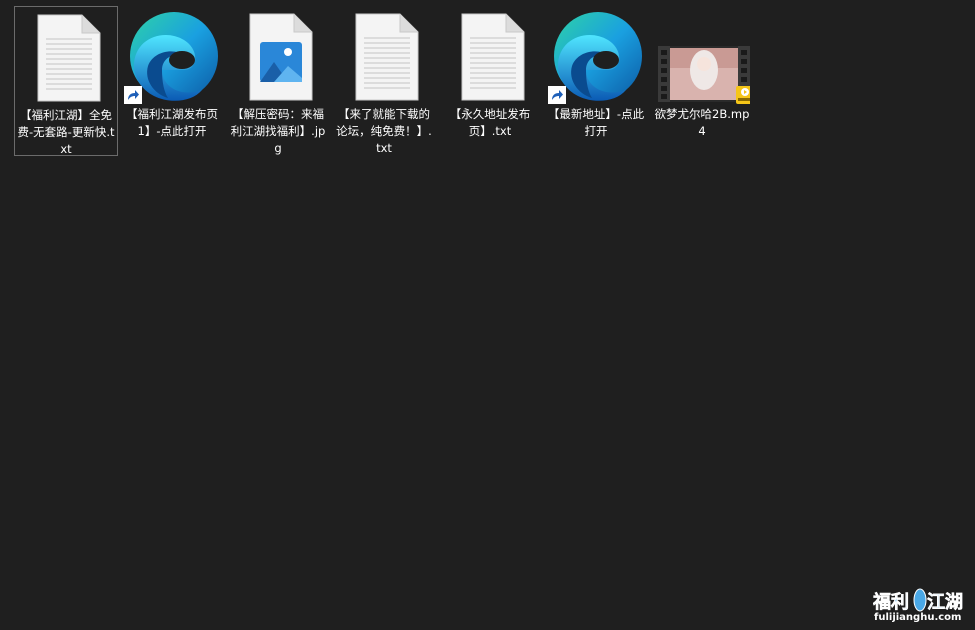  I want to click on file-label: 【来了就能下载的论坛，纯免费！】.txt, so click(384, 131).